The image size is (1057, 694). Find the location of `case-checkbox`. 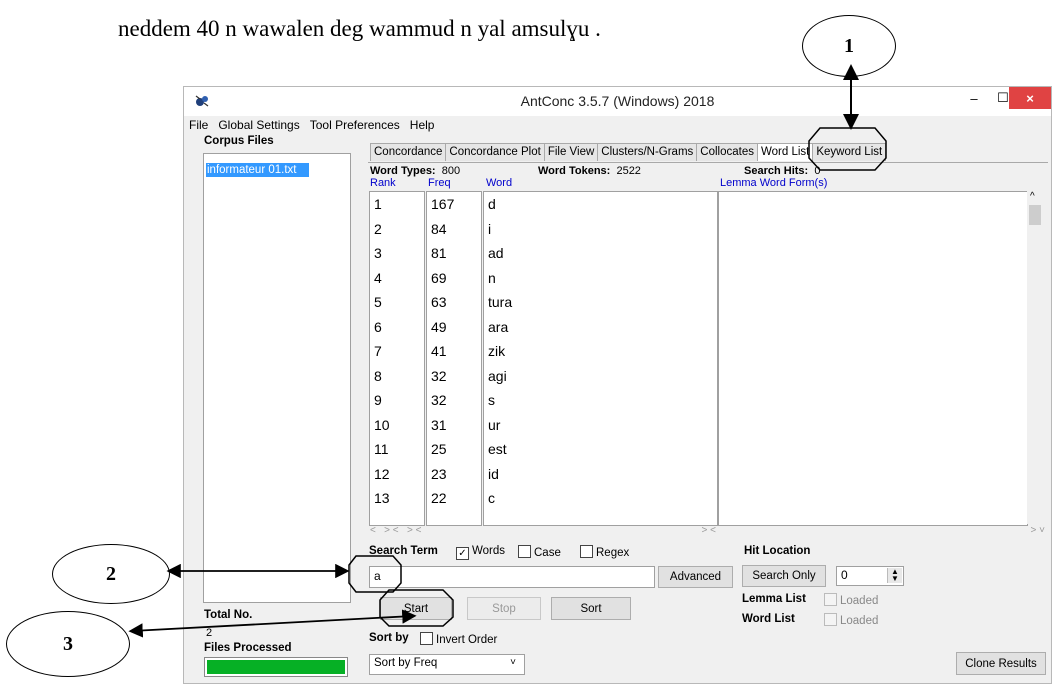

case-checkbox is located at coordinates (524, 551).